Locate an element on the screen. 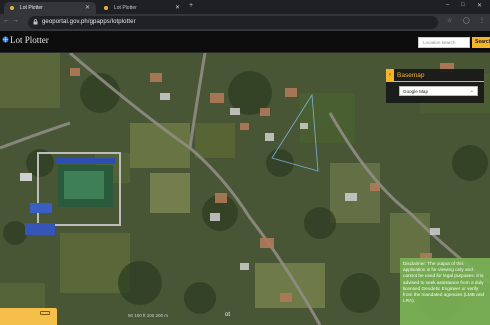  browser-tab-bar: Lot Plotter ✕ Lot Plotter ✕ + – □ ✕ is located at coordinates (245, 7).